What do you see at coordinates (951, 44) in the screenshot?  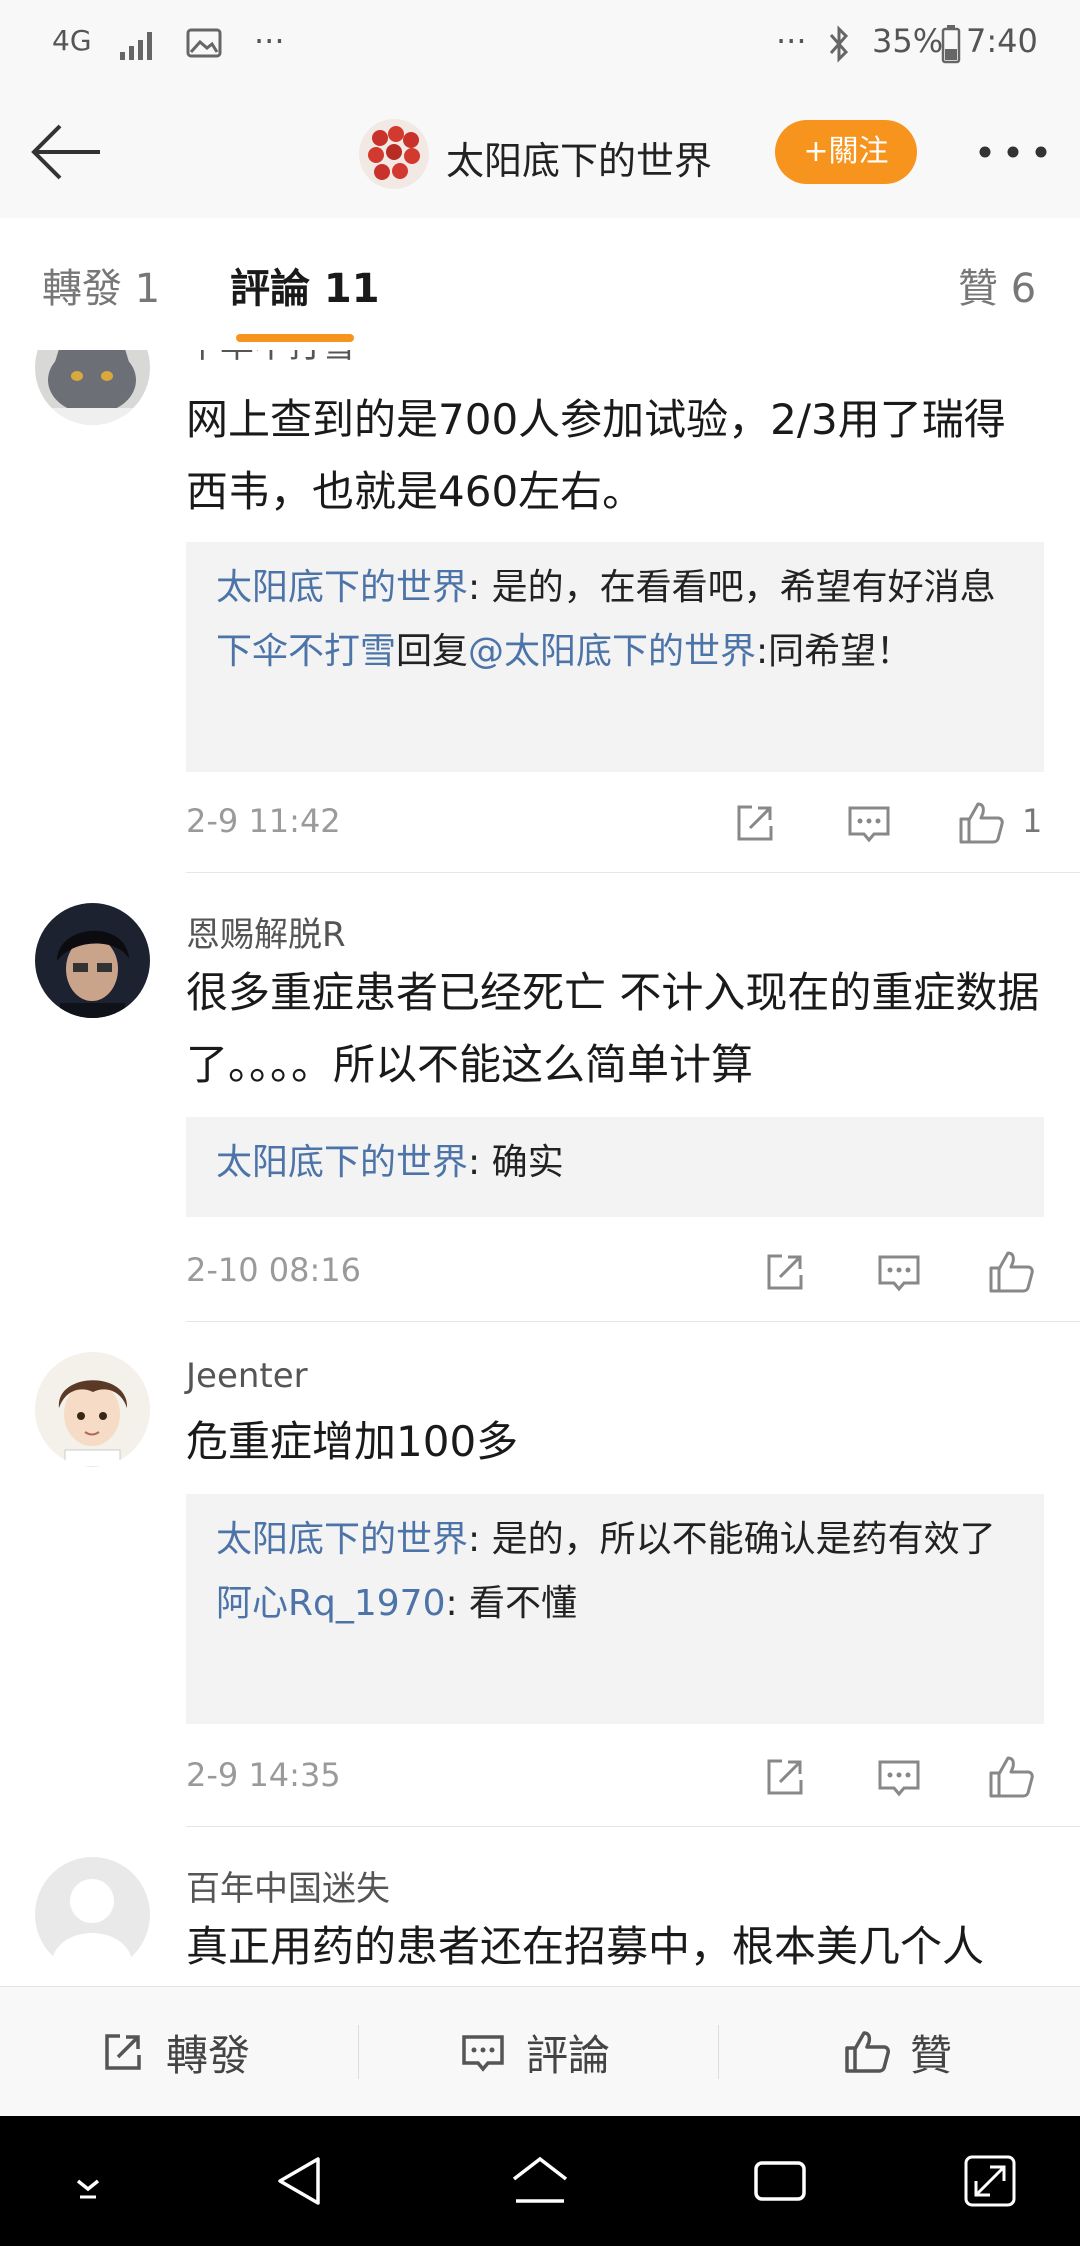 I see `battery-icon` at bounding box center [951, 44].